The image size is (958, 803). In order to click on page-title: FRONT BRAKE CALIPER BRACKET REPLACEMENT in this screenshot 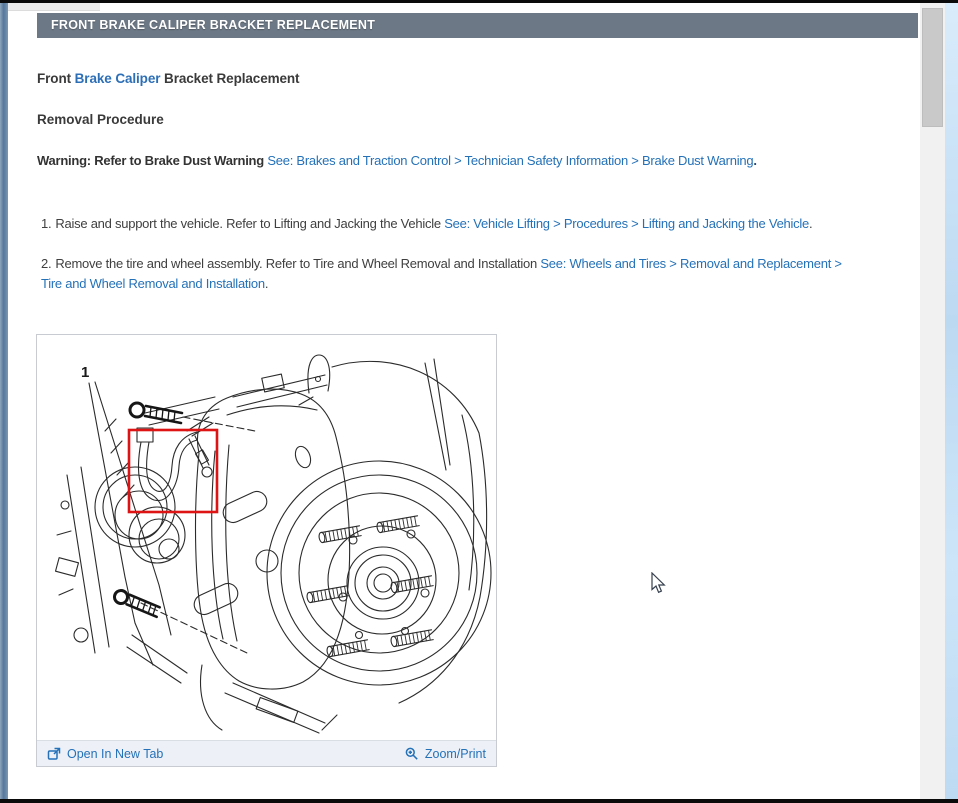, I will do `click(477, 25)`.